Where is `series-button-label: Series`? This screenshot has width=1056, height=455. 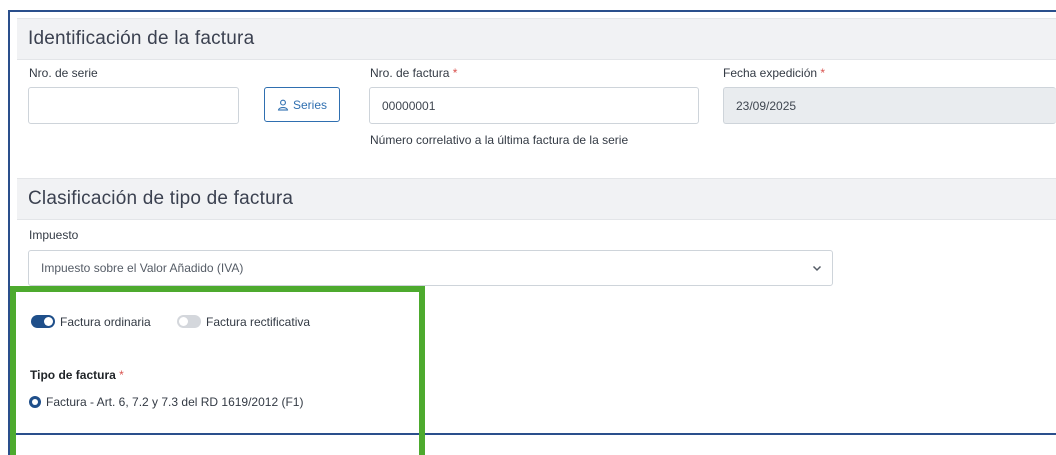 series-button-label: Series is located at coordinates (309, 104).